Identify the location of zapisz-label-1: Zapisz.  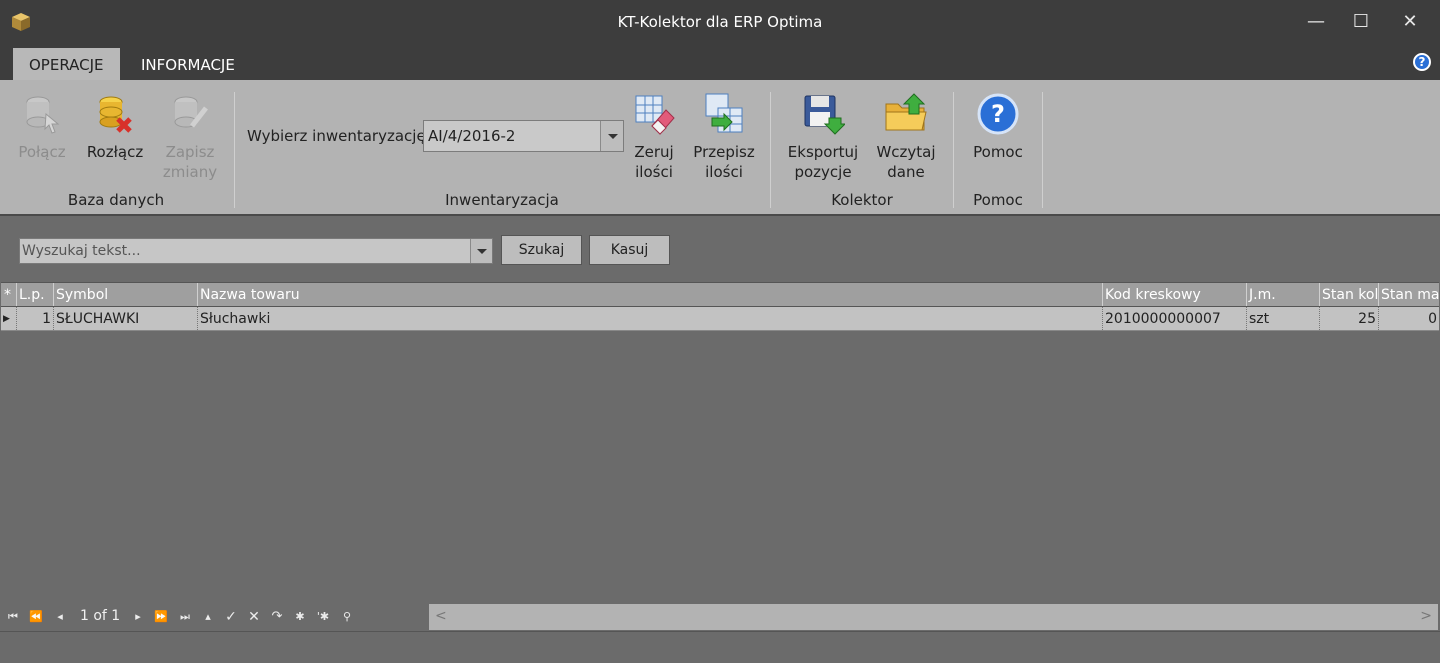
(190, 152).